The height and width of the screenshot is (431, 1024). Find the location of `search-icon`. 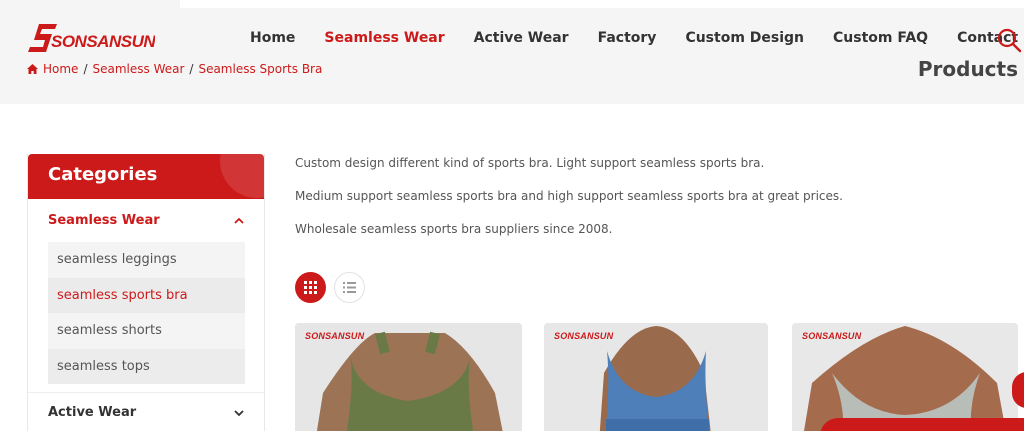

search-icon is located at coordinates (1009, 40).